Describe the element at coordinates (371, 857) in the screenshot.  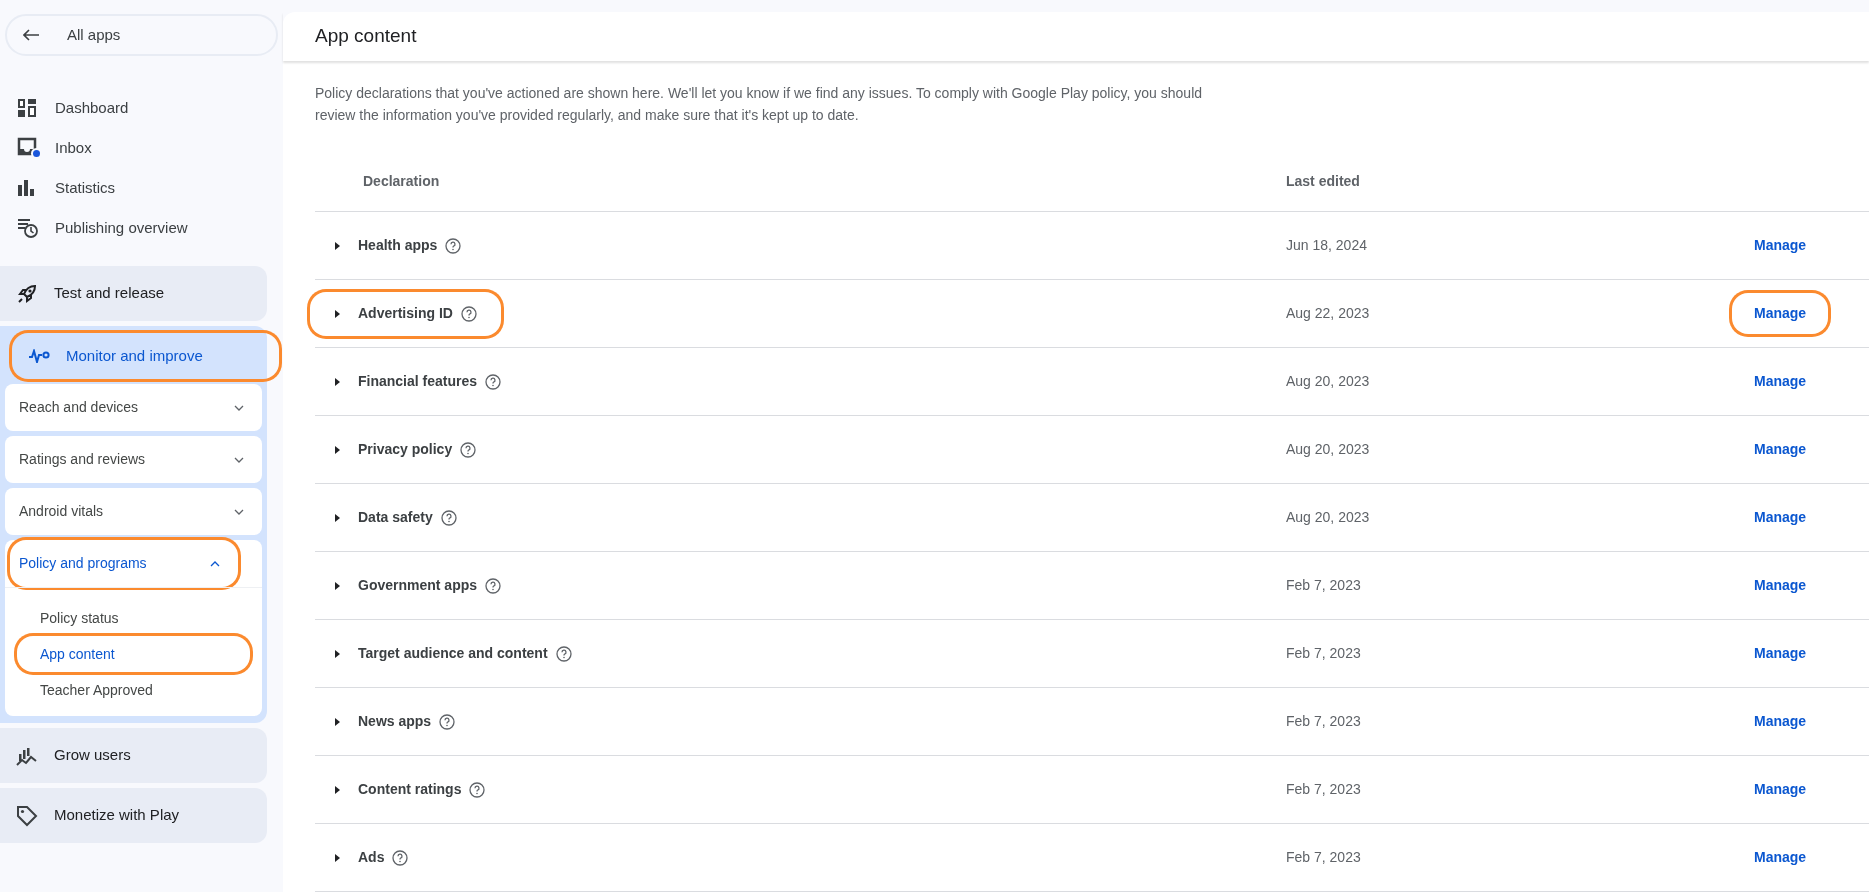
I see `declaration-name: Ads` at that location.